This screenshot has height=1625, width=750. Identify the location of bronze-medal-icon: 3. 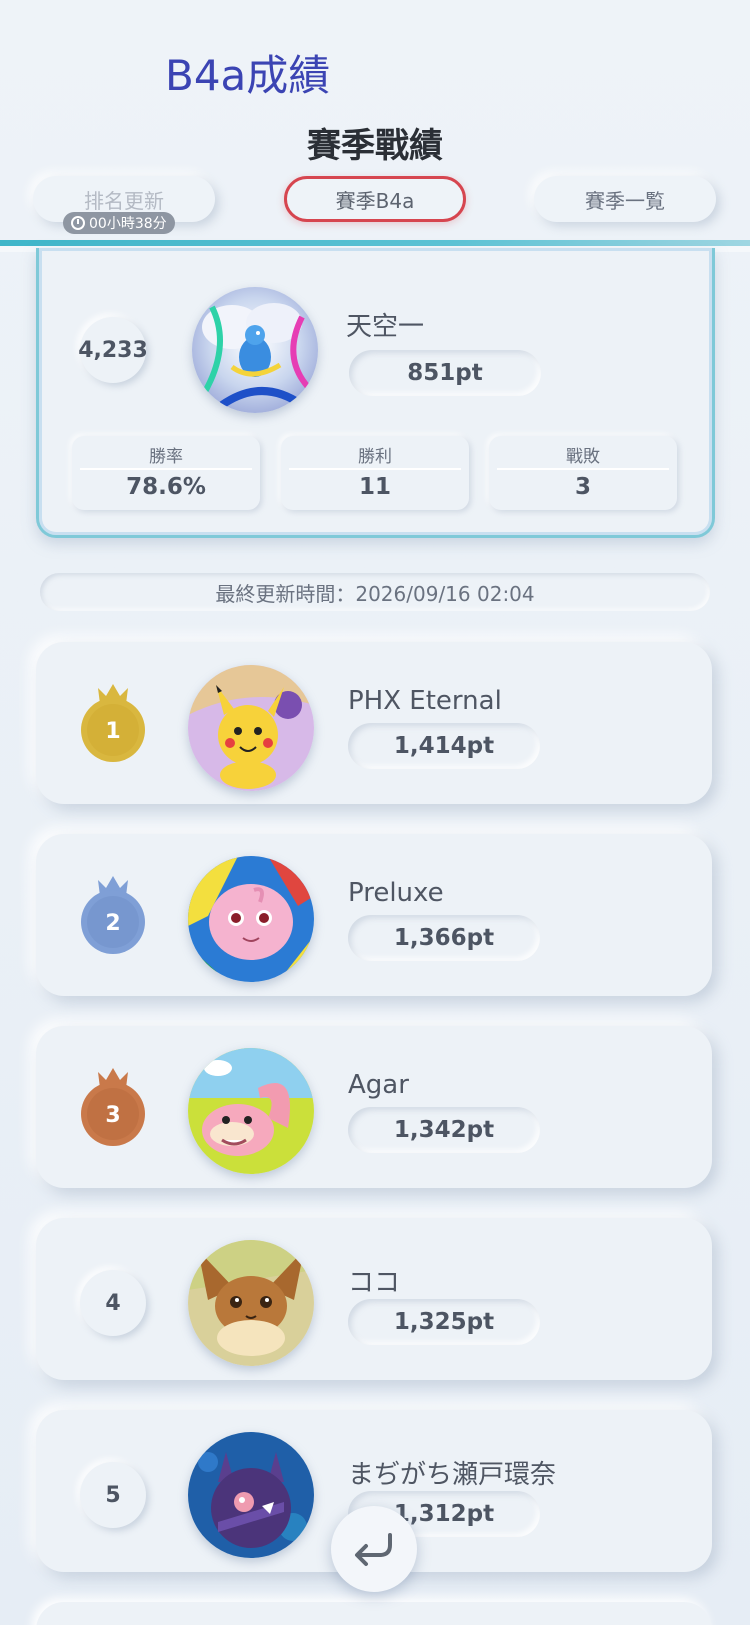
(113, 1107).